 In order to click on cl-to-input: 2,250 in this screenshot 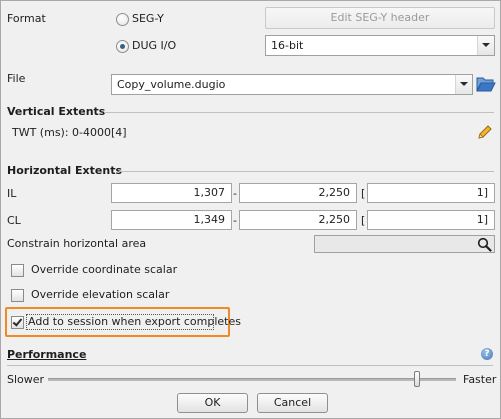, I will do `click(298, 220)`.